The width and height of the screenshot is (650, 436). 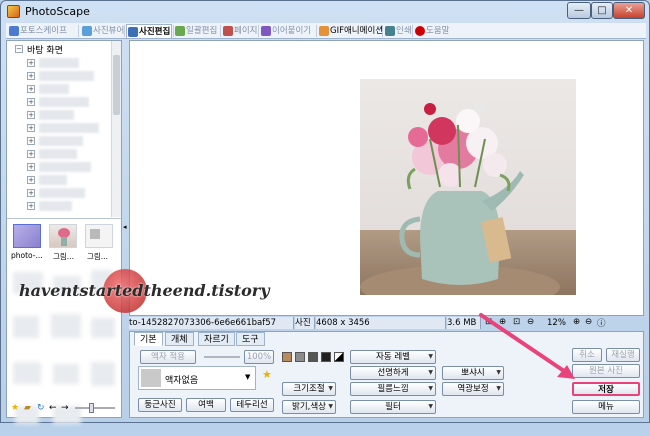 What do you see at coordinates (587, 355) in the screenshot?
I see `undo-button: 취소` at bounding box center [587, 355].